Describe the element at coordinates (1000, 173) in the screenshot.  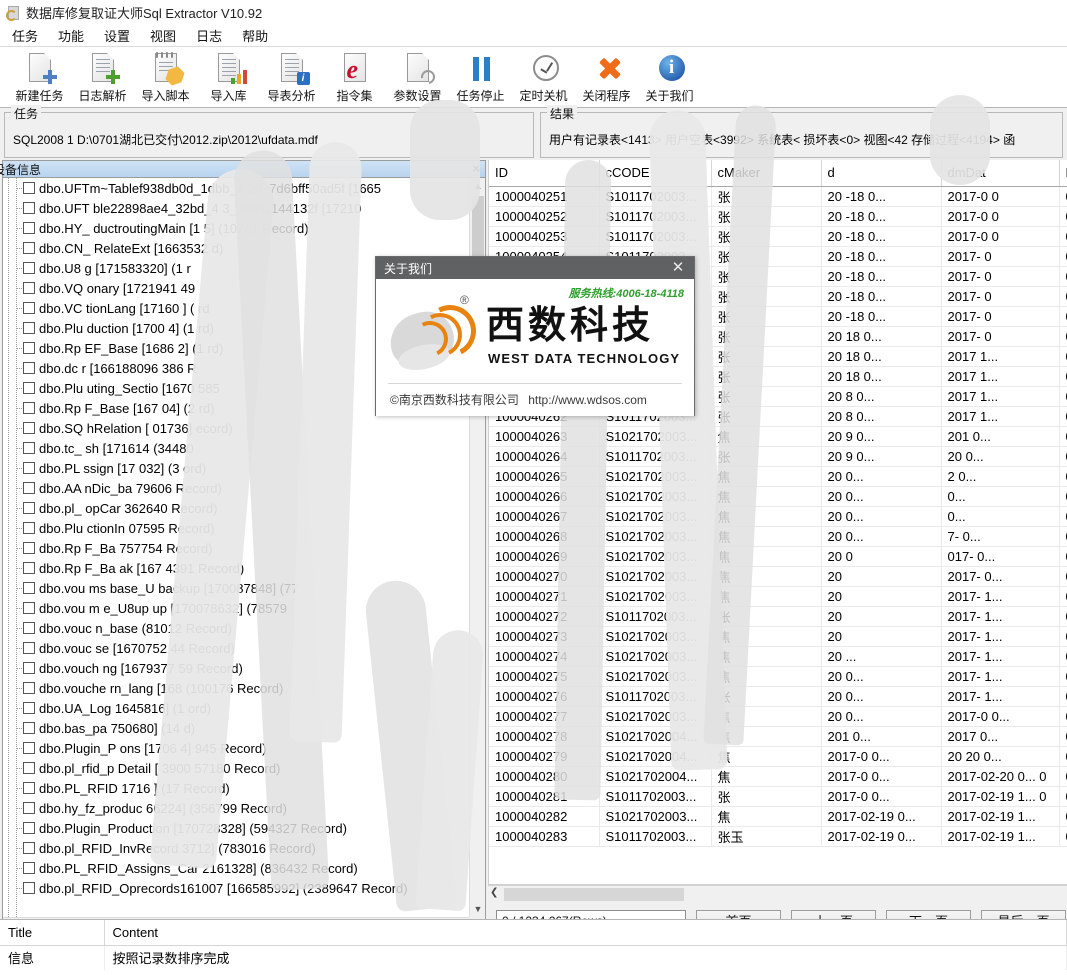
I see `column-header-dmdate: dmDat` at that location.